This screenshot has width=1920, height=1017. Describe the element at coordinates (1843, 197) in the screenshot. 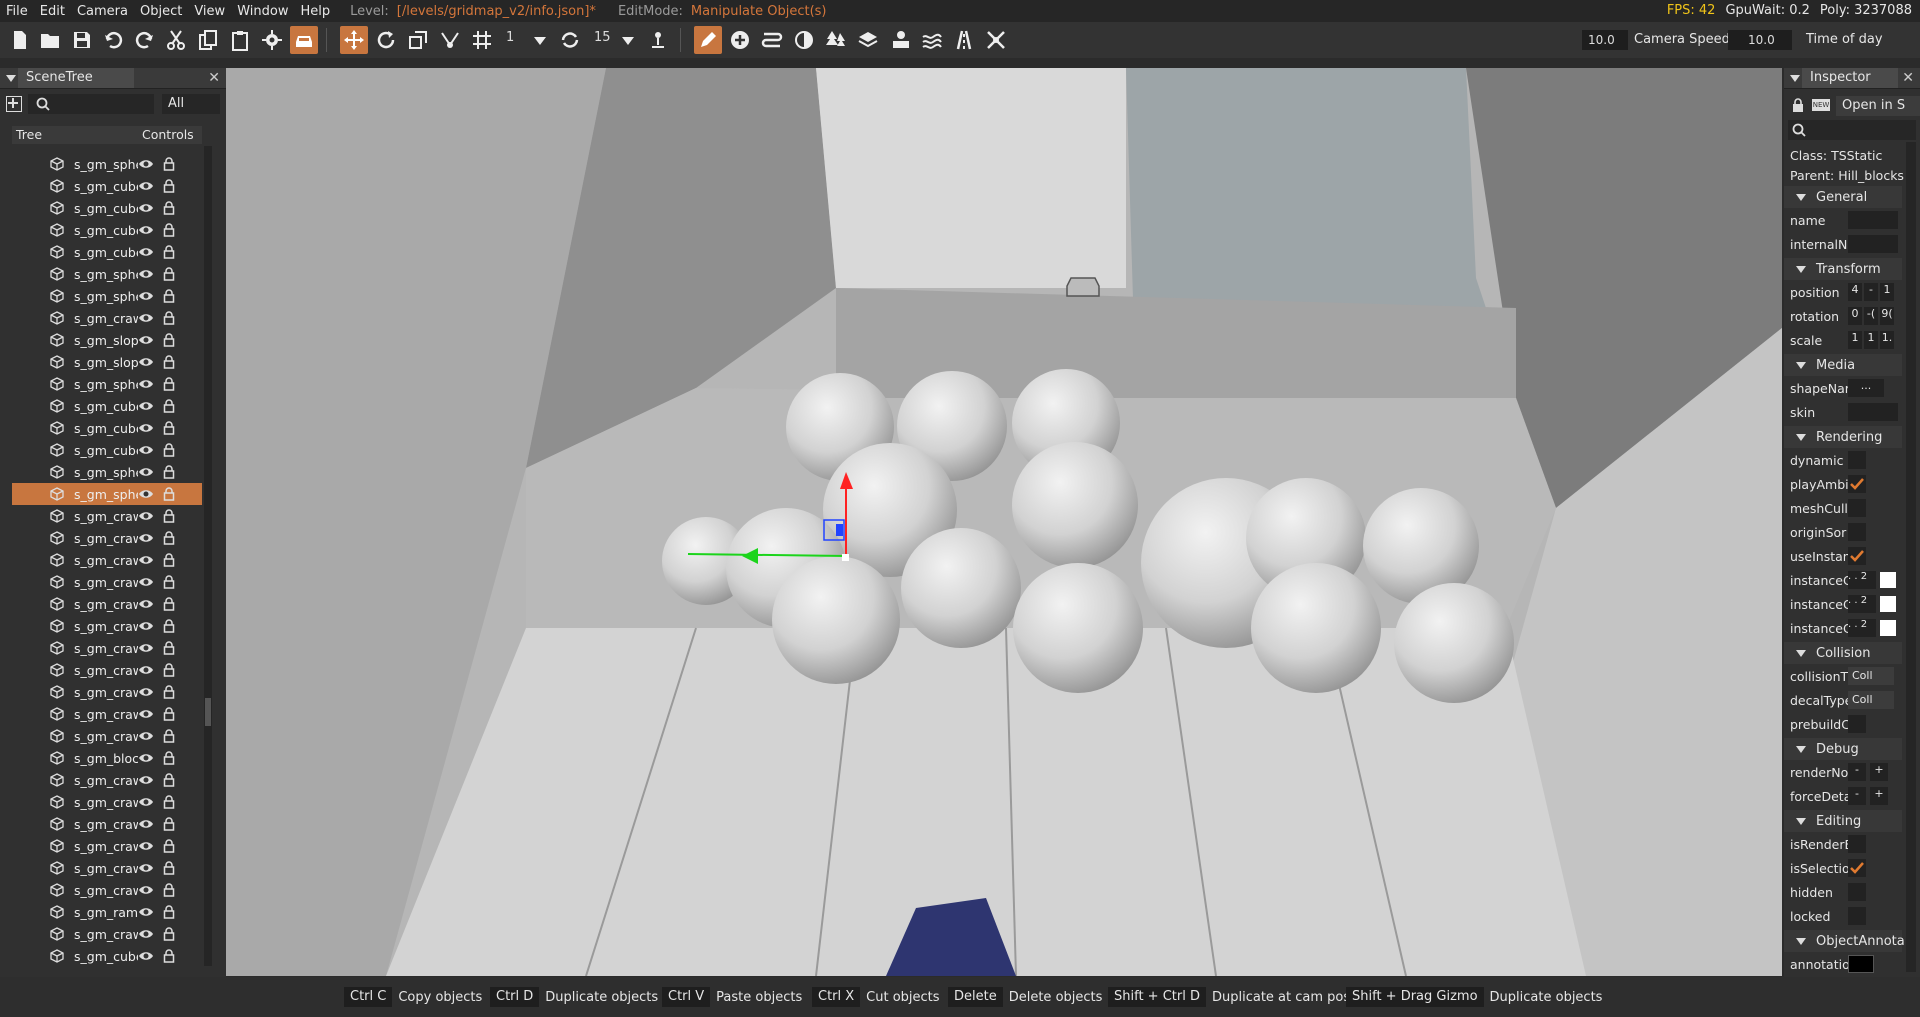

I see `section-general: General` at that location.